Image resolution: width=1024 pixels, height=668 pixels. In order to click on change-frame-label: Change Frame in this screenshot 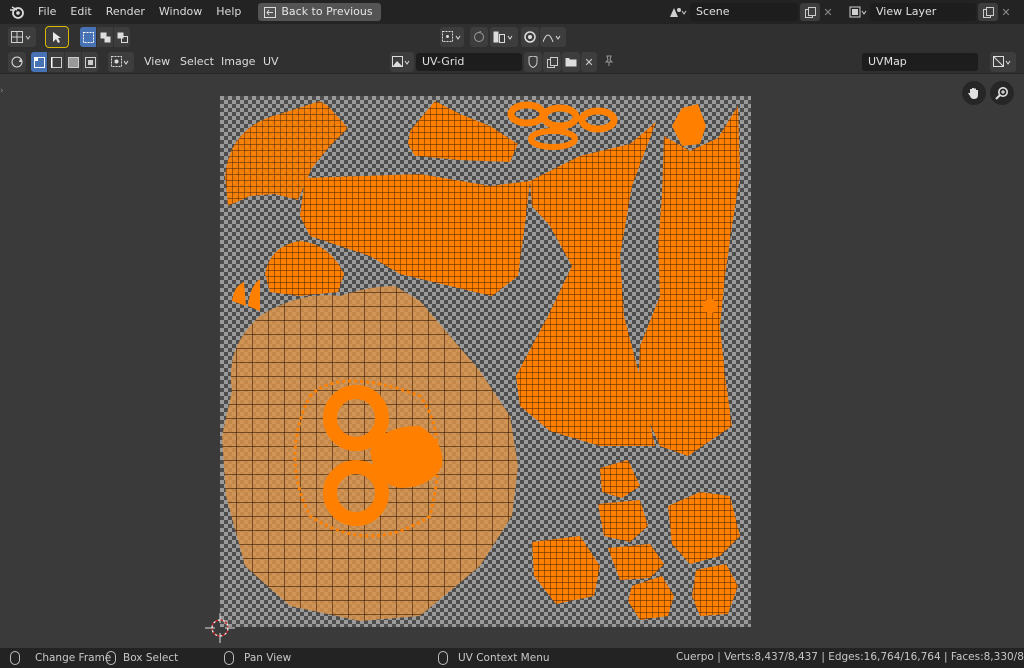, I will do `click(73, 658)`.